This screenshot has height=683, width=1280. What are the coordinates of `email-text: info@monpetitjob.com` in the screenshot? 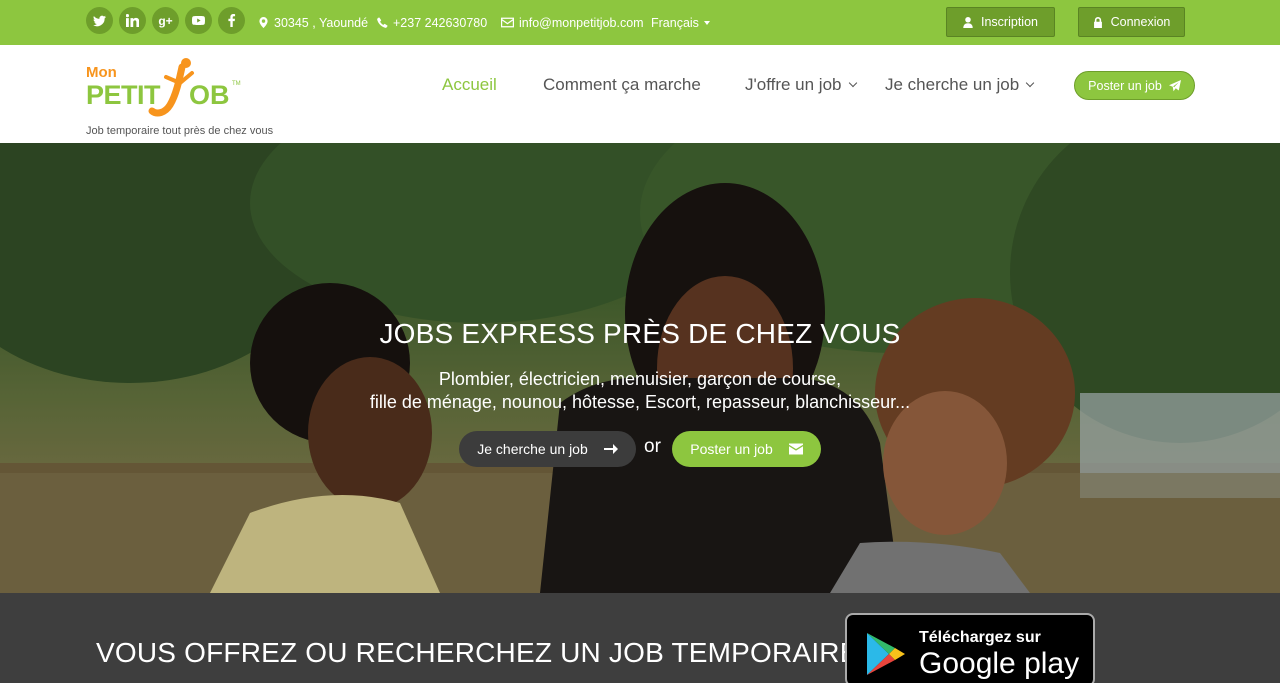 It's located at (581, 22).